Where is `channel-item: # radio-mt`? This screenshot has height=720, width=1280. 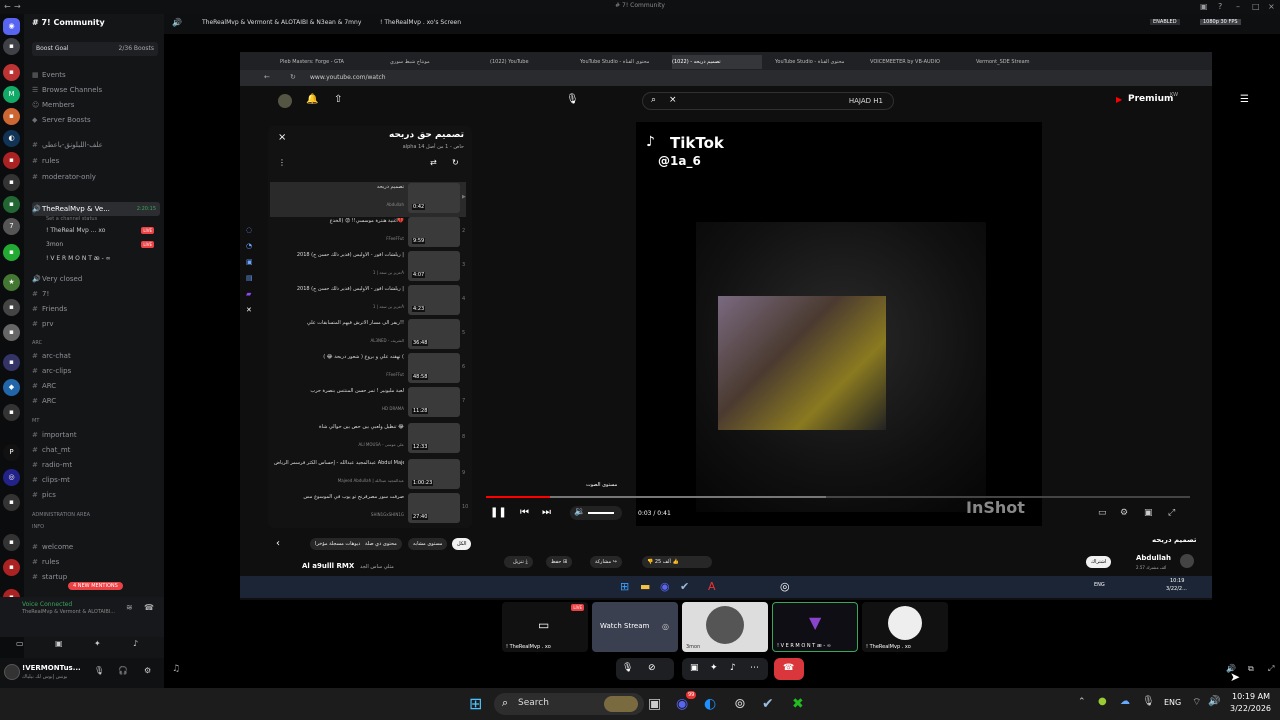
channel-item: # radio-mt is located at coordinates (96, 465).